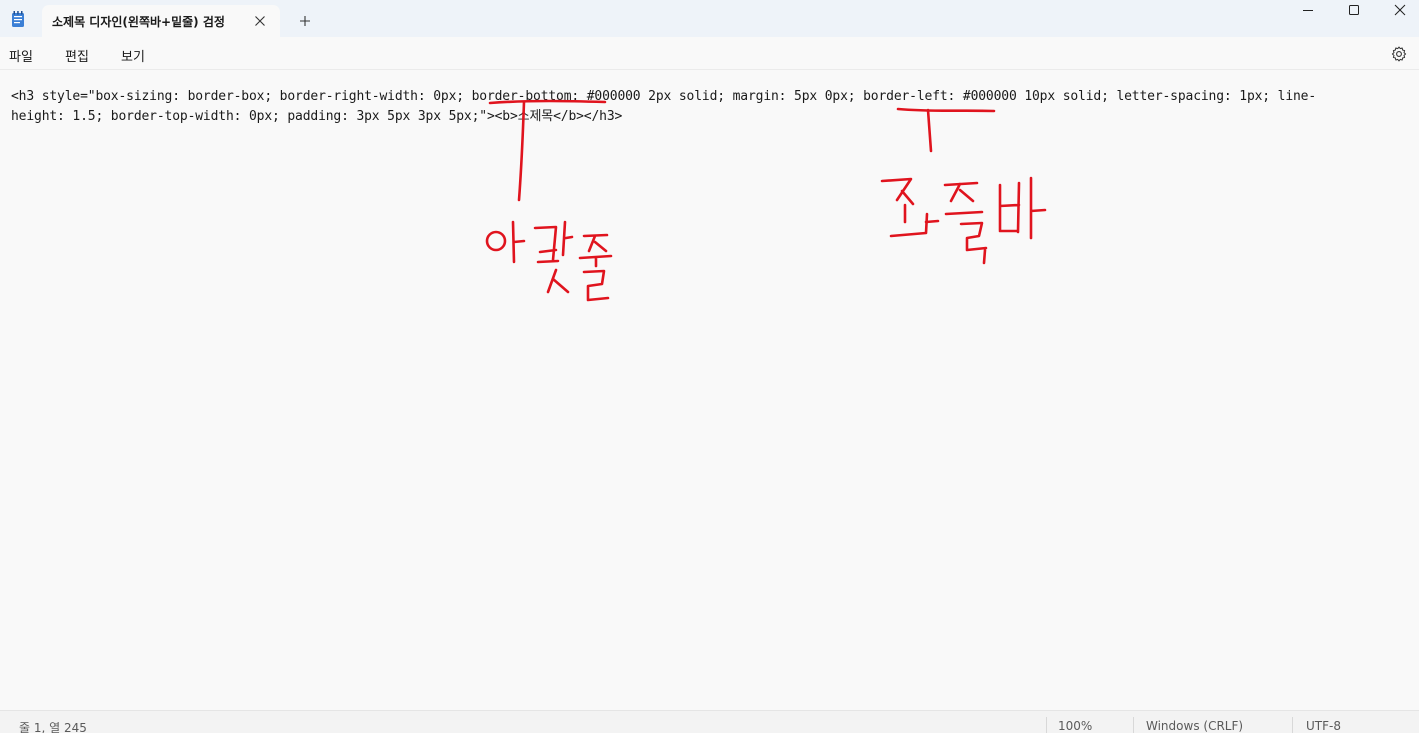  Describe the element at coordinates (1194, 726) in the screenshot. I see `status-line-ending: Windows (CRLF)` at that location.